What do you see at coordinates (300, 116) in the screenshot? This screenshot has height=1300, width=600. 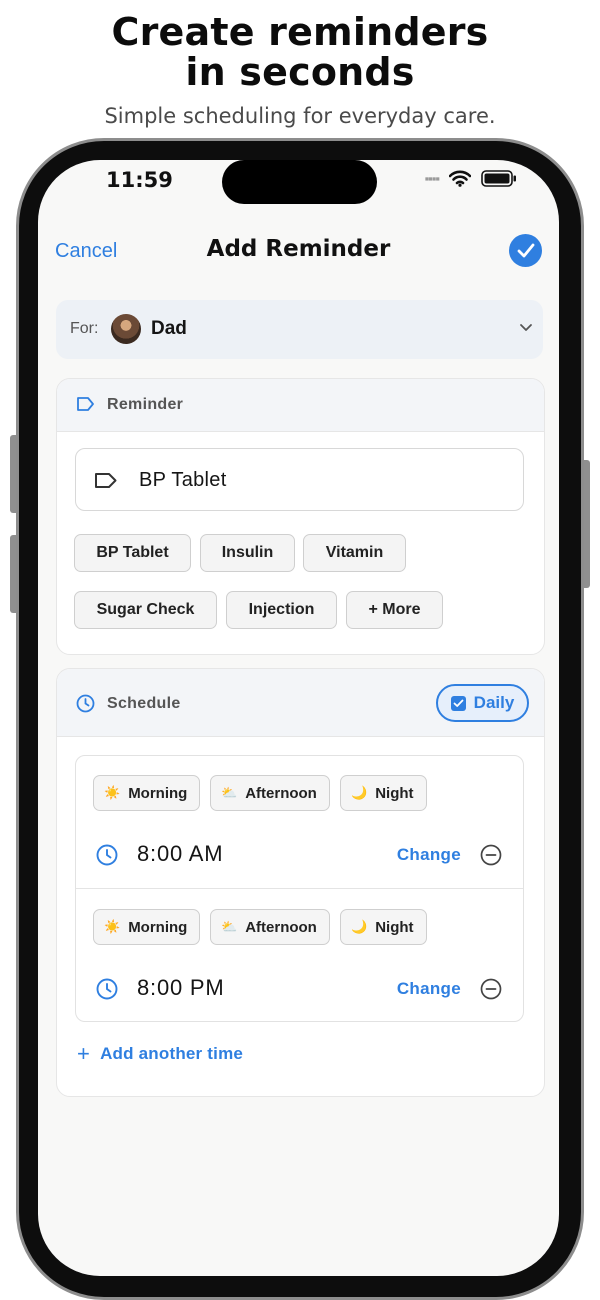 I see `marketing-subheadline: Simple scheduling for everyday care.` at bounding box center [300, 116].